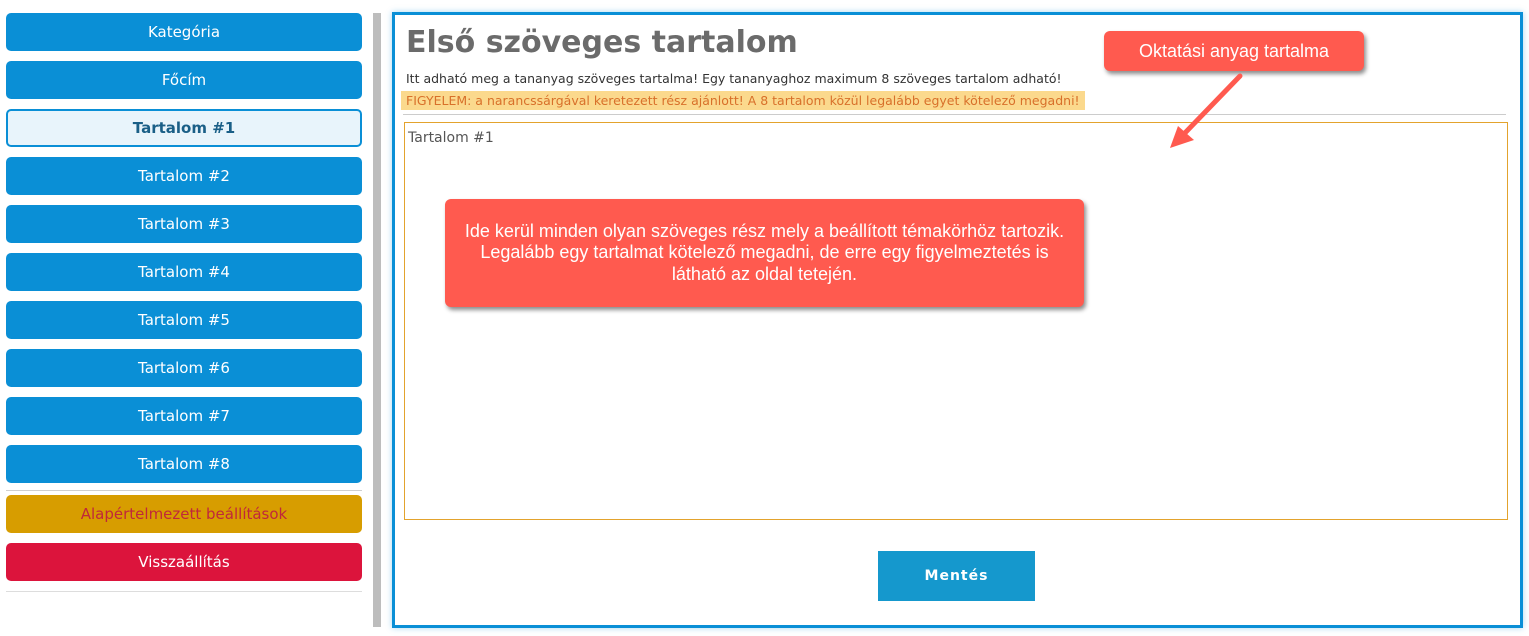 The image size is (1529, 636). What do you see at coordinates (184, 514) in the screenshot?
I see `defaults-button: Alapértelmezett beállítások` at bounding box center [184, 514].